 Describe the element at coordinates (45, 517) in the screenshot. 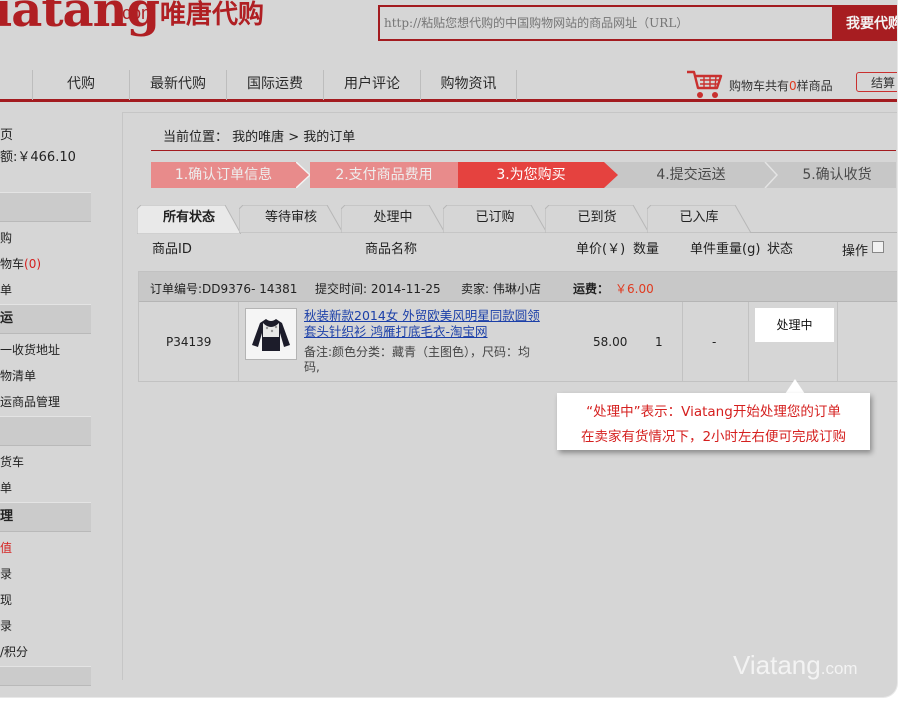

I see `sidebar-group-account: 理` at that location.